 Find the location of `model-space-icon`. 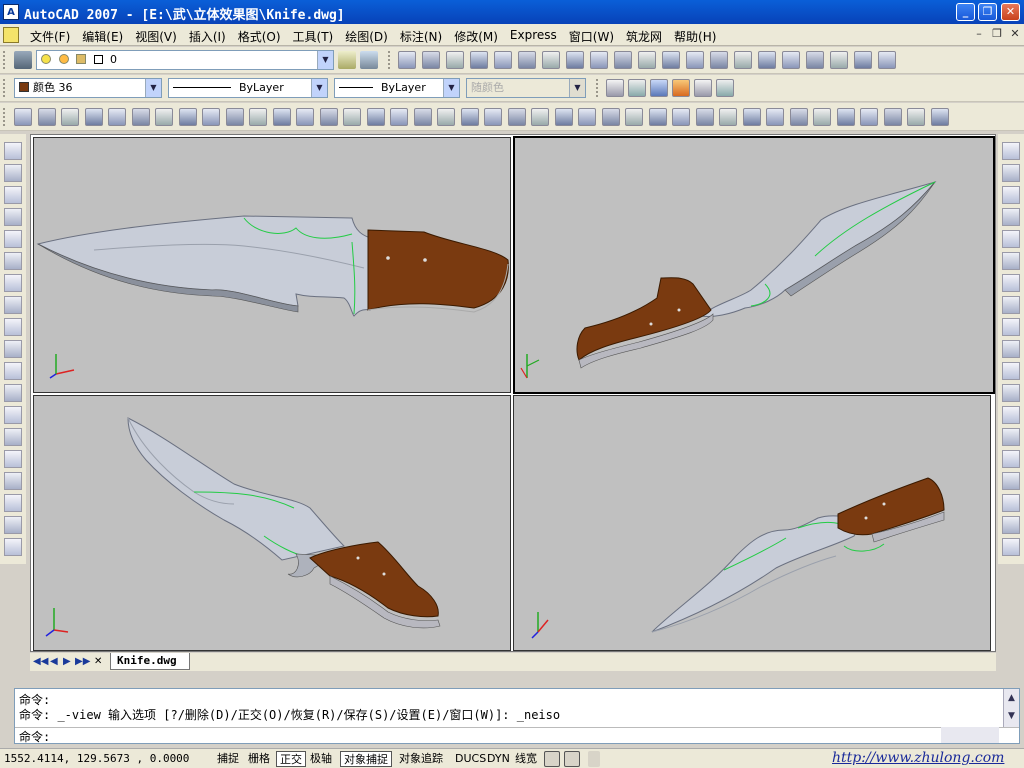

model-space-icon is located at coordinates (552, 759).